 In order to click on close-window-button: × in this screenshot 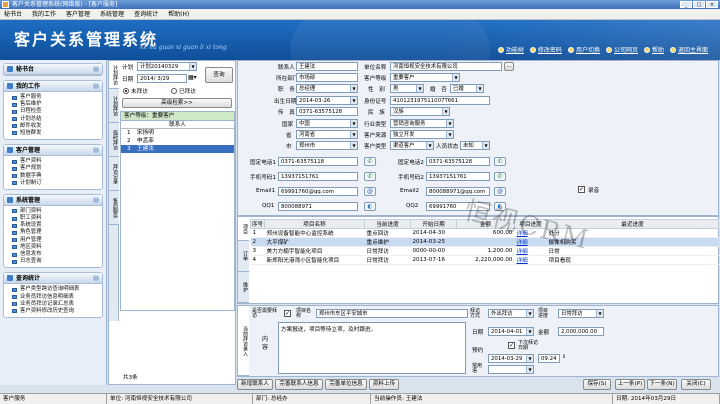, I will do `click(712, 4)`.